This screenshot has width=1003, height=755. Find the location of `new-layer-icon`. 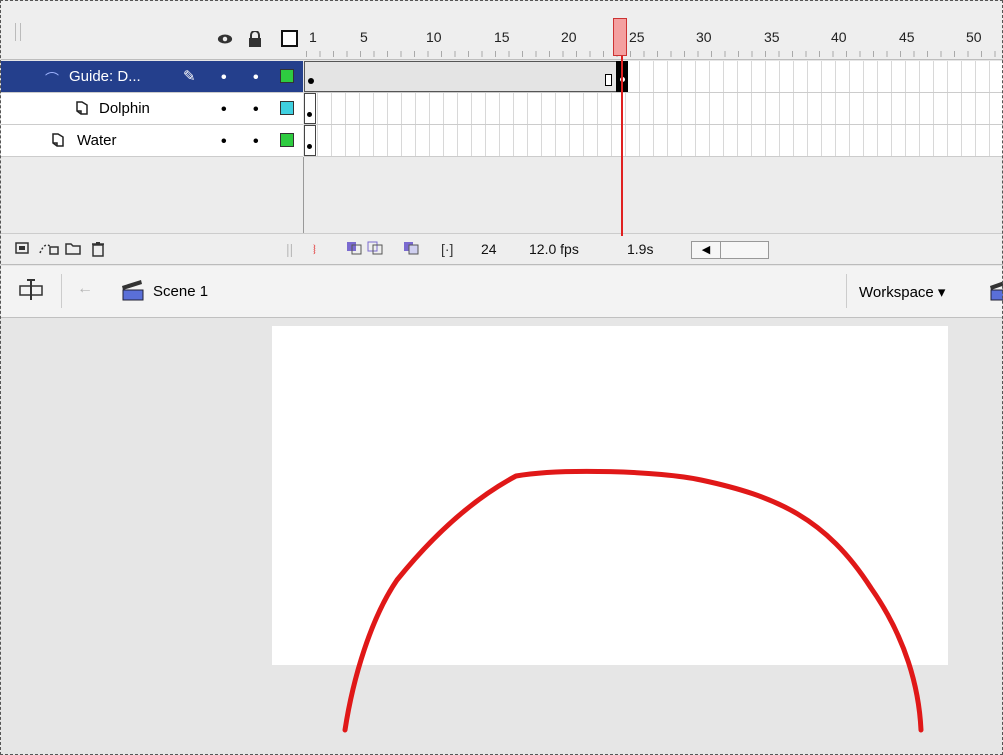

new-layer-icon is located at coordinates (22, 249).